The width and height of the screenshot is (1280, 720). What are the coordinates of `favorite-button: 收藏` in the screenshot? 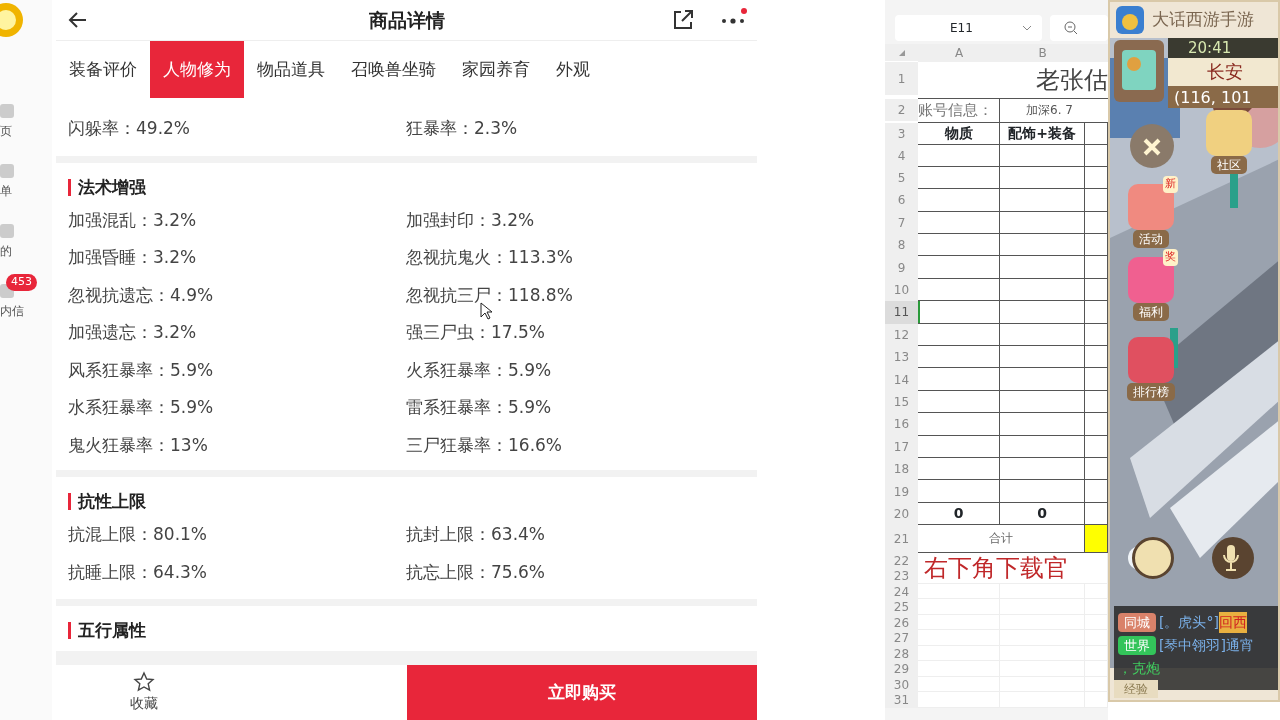 It's located at (143, 692).